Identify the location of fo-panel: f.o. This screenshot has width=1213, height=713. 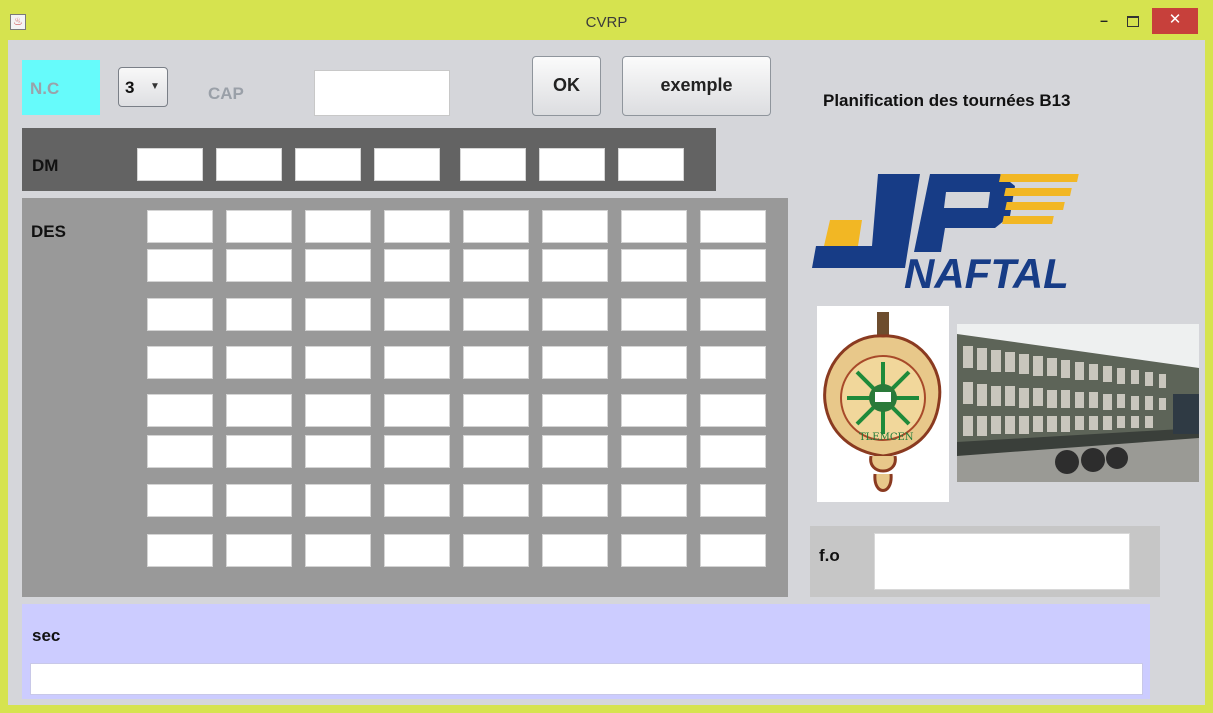
(985, 561).